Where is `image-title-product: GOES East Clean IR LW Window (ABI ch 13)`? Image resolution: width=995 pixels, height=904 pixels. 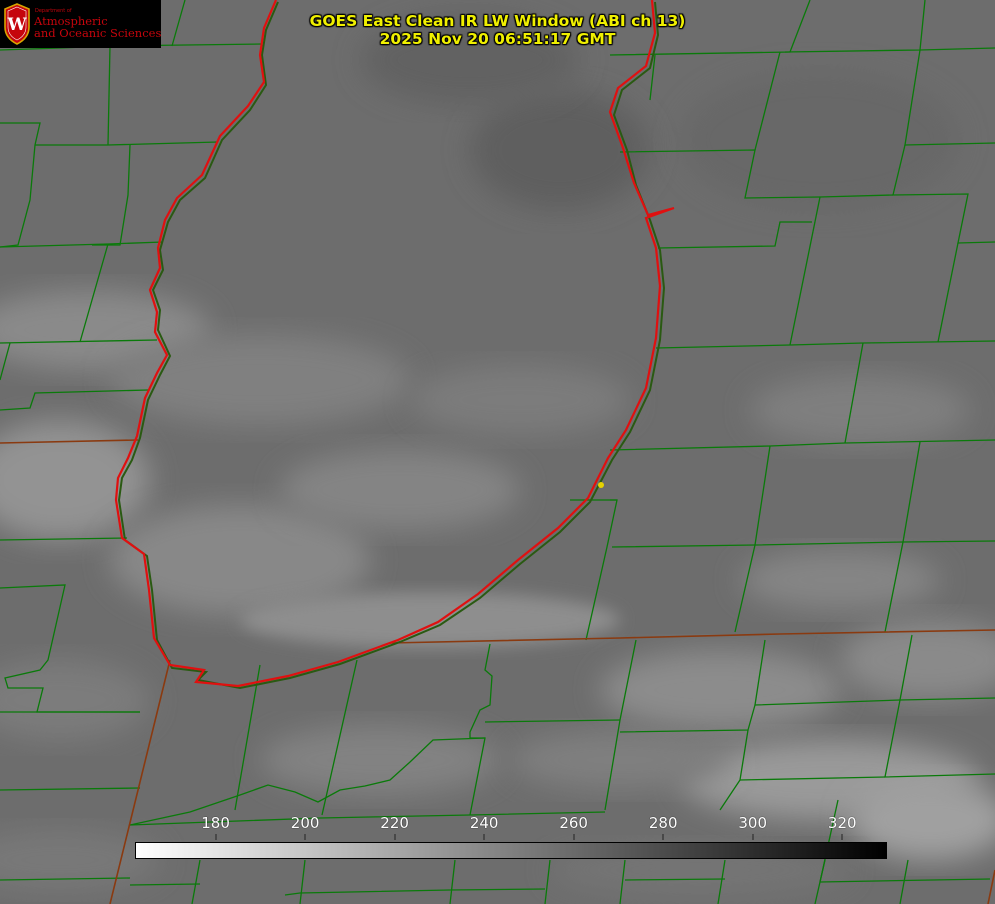
image-title-product: GOES East Clean IR LW Window (ABI ch 13) is located at coordinates (497, 21).